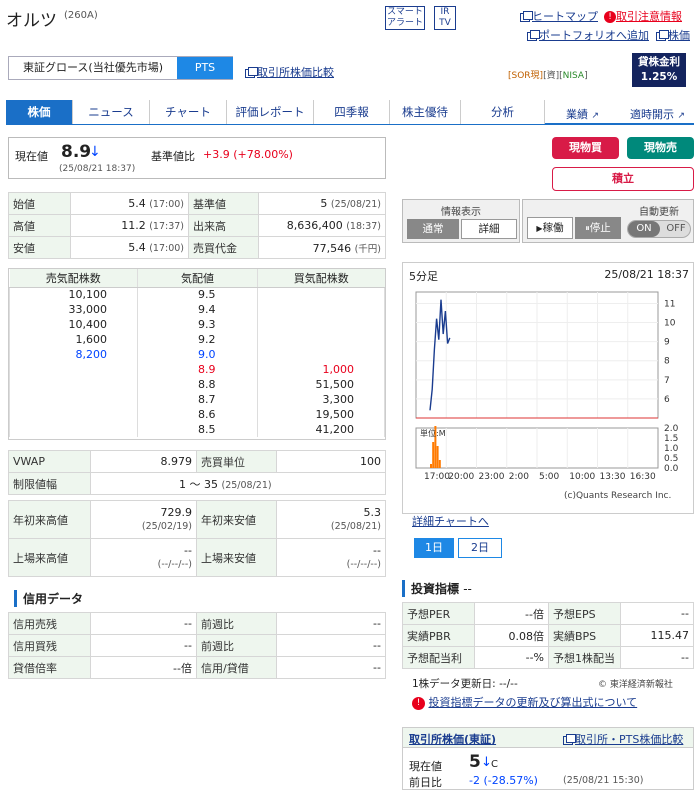 The height and width of the screenshot is (792, 700). What do you see at coordinates (598, 228) in the screenshot?
I see `stop-button: ⏸停止` at bounding box center [598, 228].